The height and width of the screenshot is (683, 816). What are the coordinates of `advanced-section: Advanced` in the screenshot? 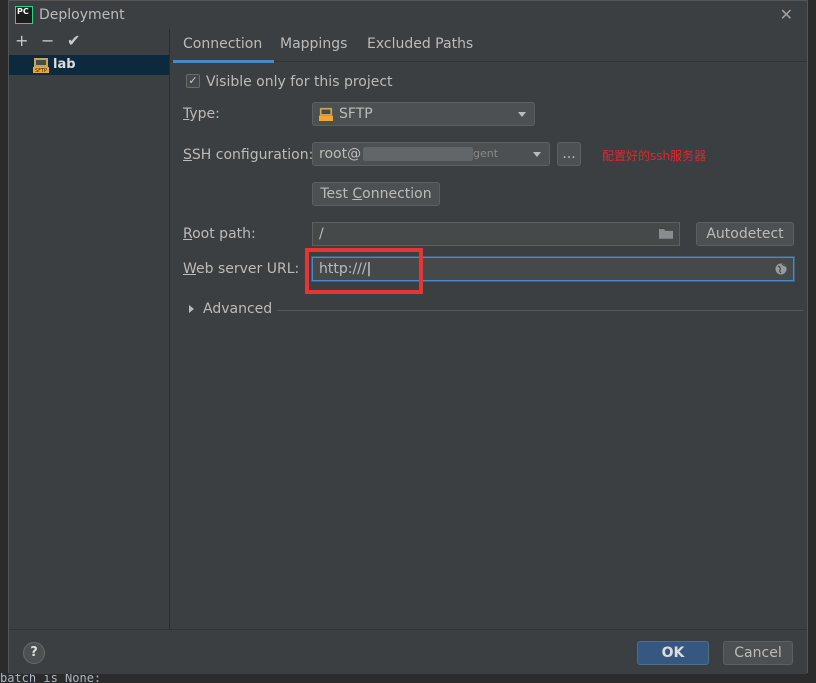 It's located at (498, 310).